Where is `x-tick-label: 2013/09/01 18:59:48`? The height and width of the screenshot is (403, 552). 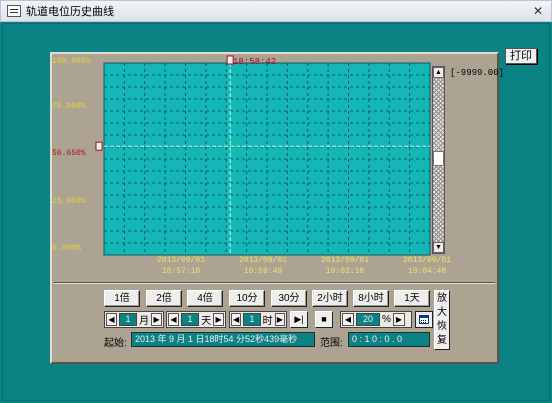
x-tick-label: 2013/09/01 18:59:48 is located at coordinates (263, 266).